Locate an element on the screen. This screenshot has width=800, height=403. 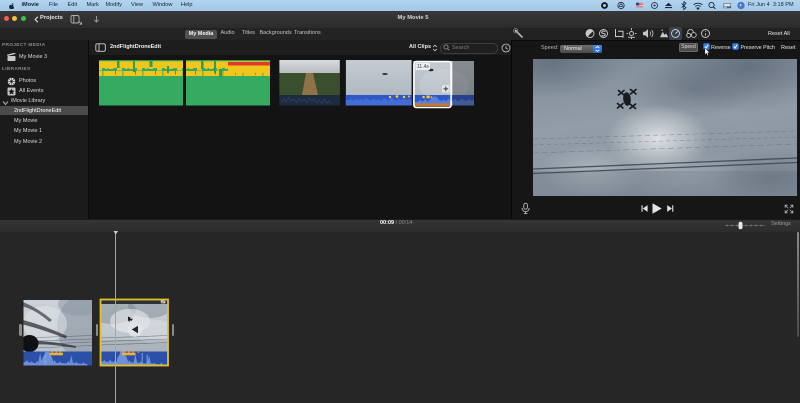
svg-text: 11.4s is located at coordinates (423, 67).